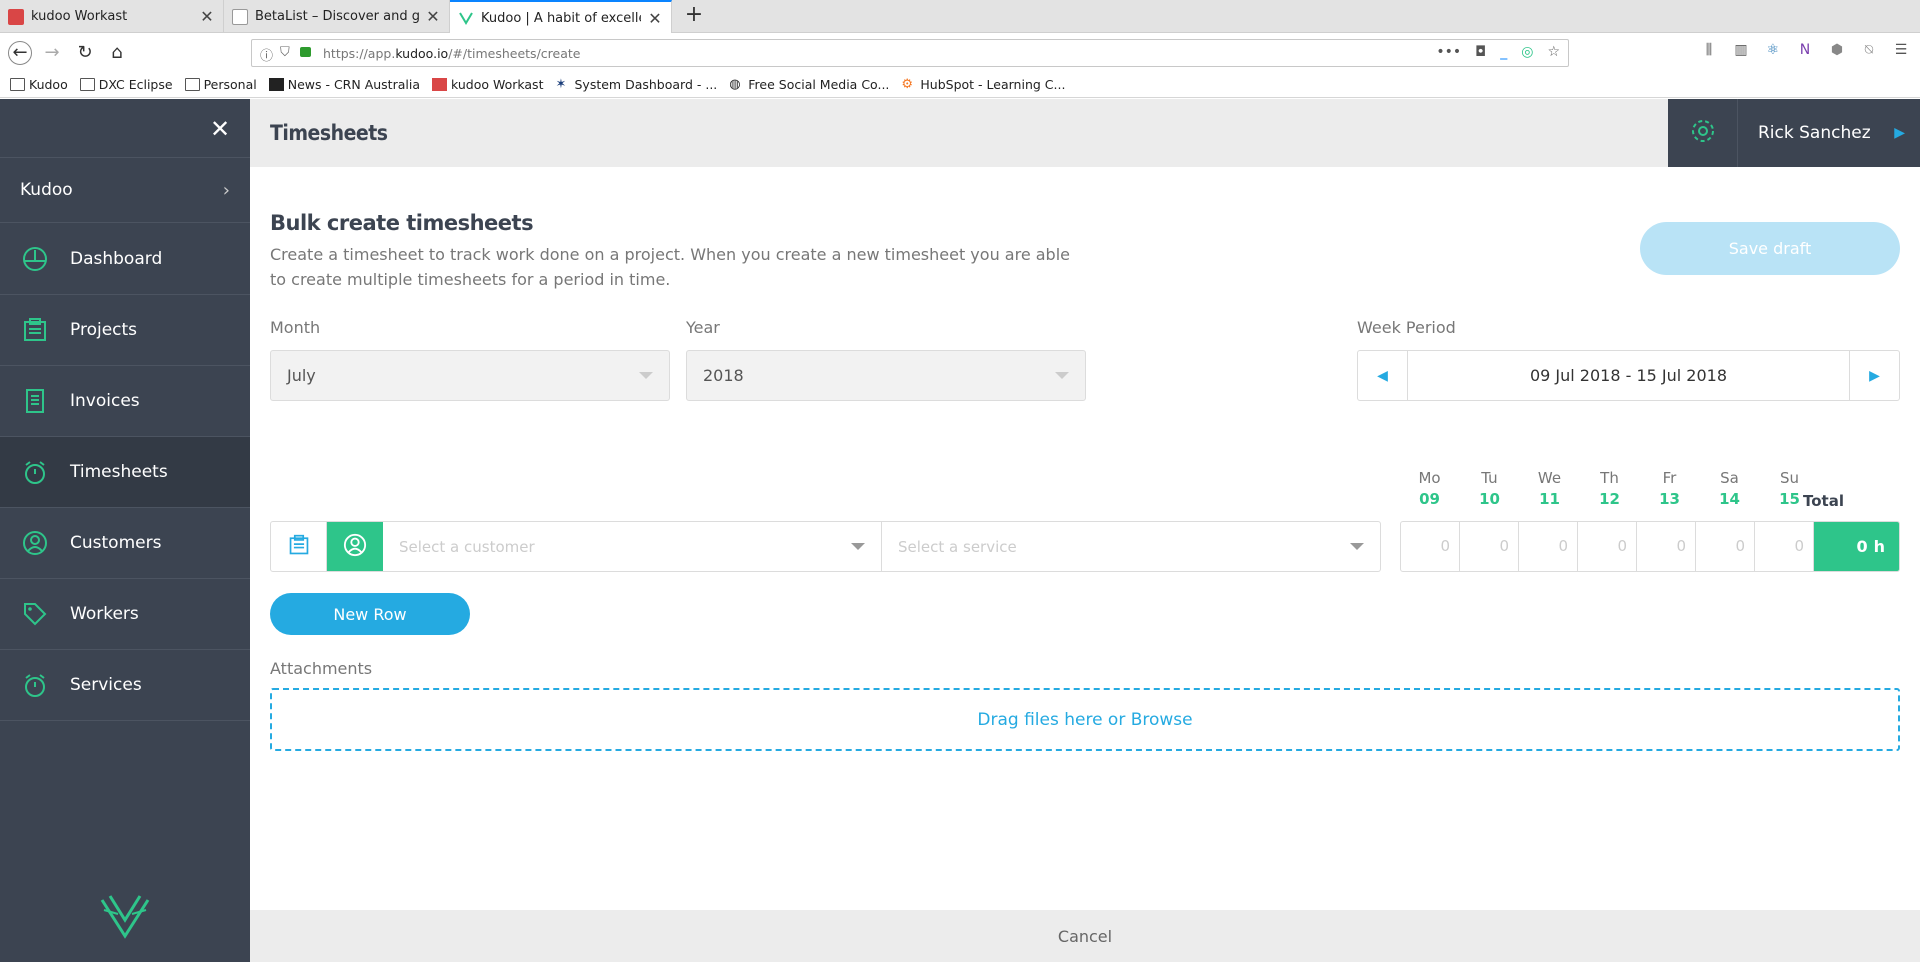 The height and width of the screenshot is (962, 1920). Describe the element at coordinates (632, 546) in the screenshot. I see `customer-select: Select a customer` at that location.